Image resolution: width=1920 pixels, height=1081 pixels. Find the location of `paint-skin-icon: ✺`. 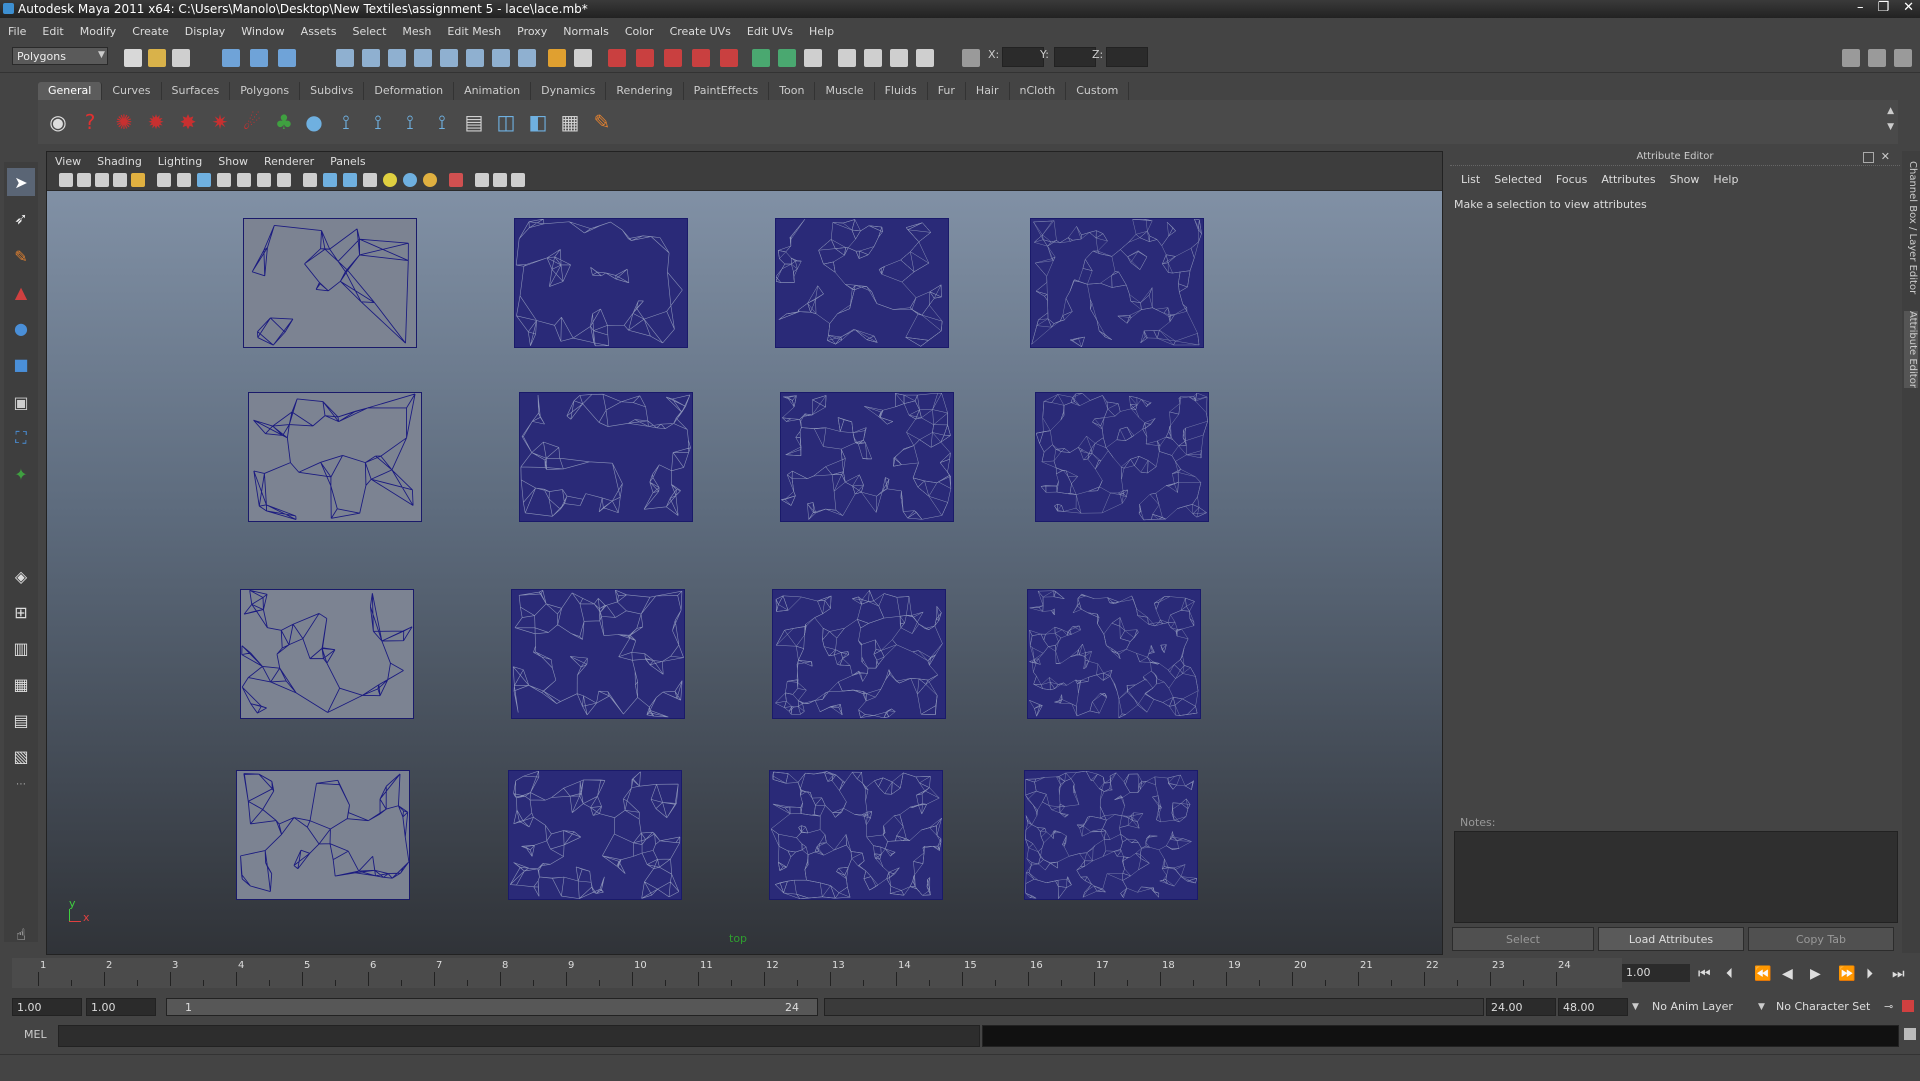

paint-skin-icon: ✺ is located at coordinates (124, 122).